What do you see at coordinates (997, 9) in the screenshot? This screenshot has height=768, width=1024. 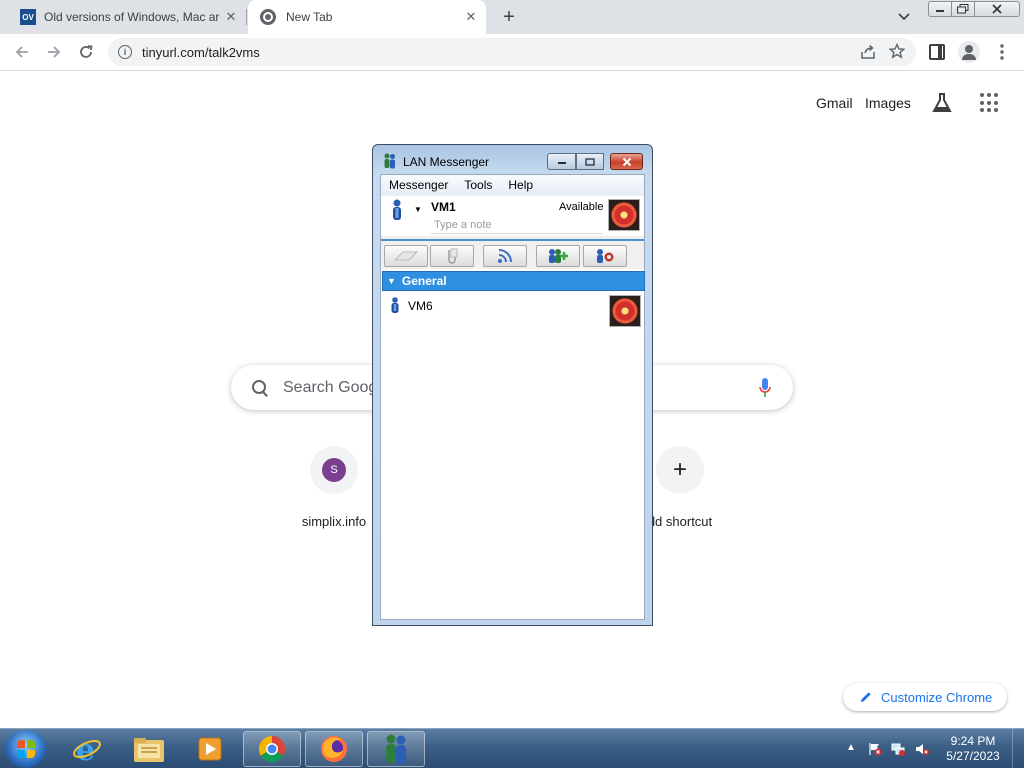 I see `close-window-button` at bounding box center [997, 9].